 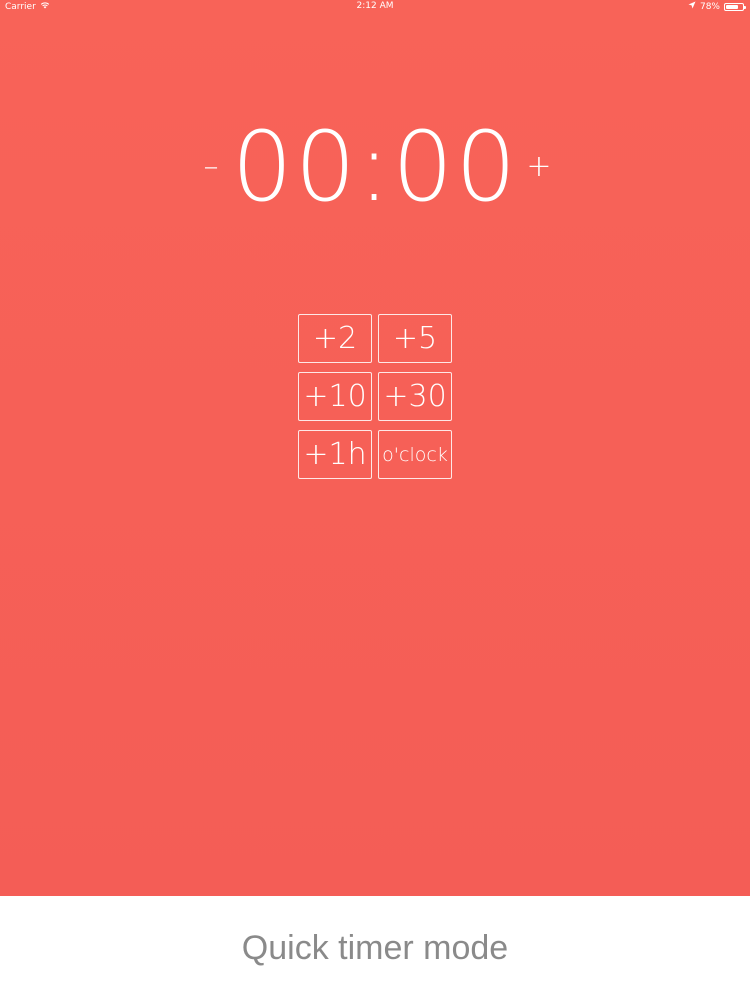 I want to click on timer-row: – 00:00 +, so click(x=375, y=168).